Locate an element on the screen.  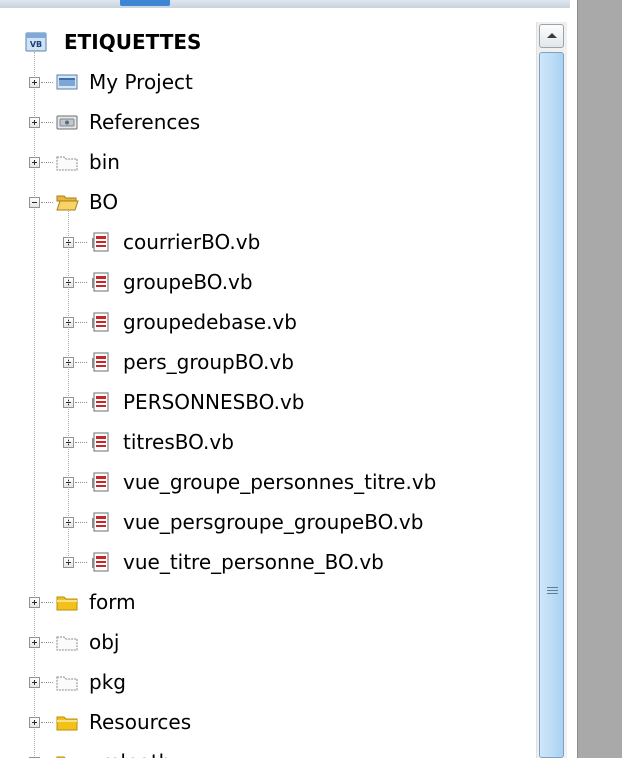
tree-item: xmlpath is located at coordinates (265, 750).